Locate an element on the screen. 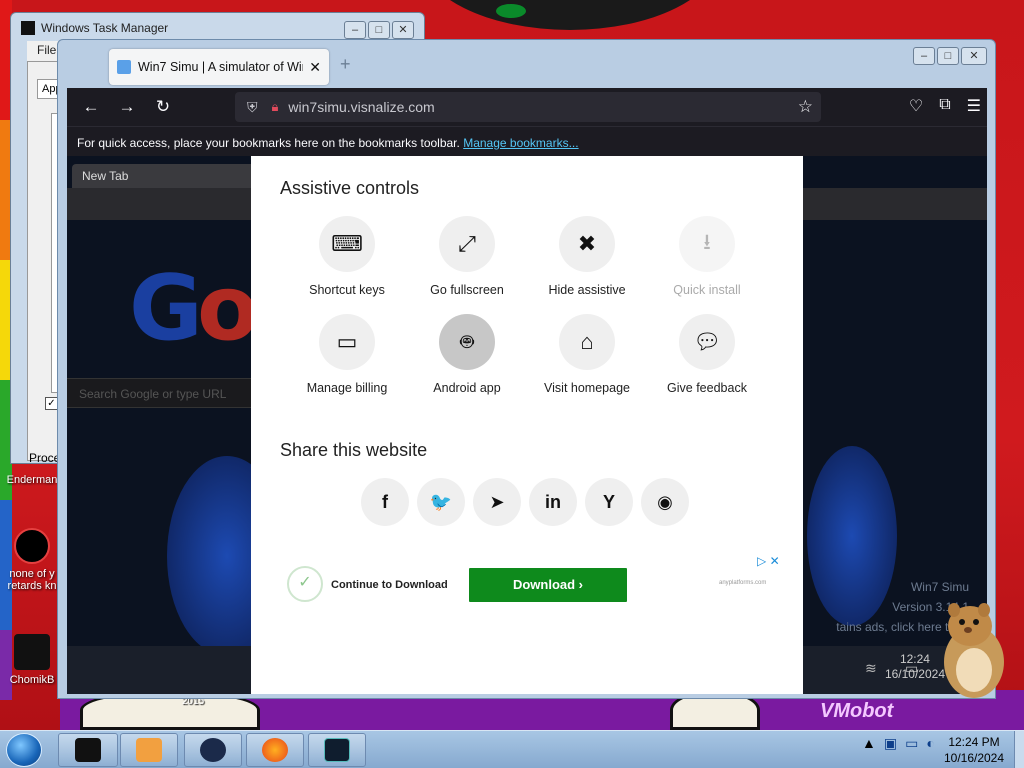 The image size is (1024, 768). taskbar-item-monitor is located at coordinates (337, 750).